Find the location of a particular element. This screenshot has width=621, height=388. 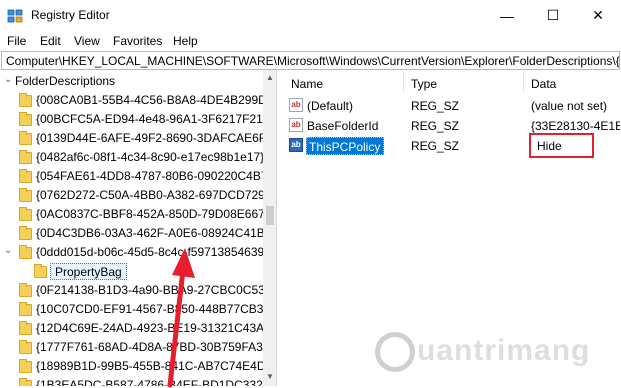

menu-file: File is located at coordinates (16, 41).